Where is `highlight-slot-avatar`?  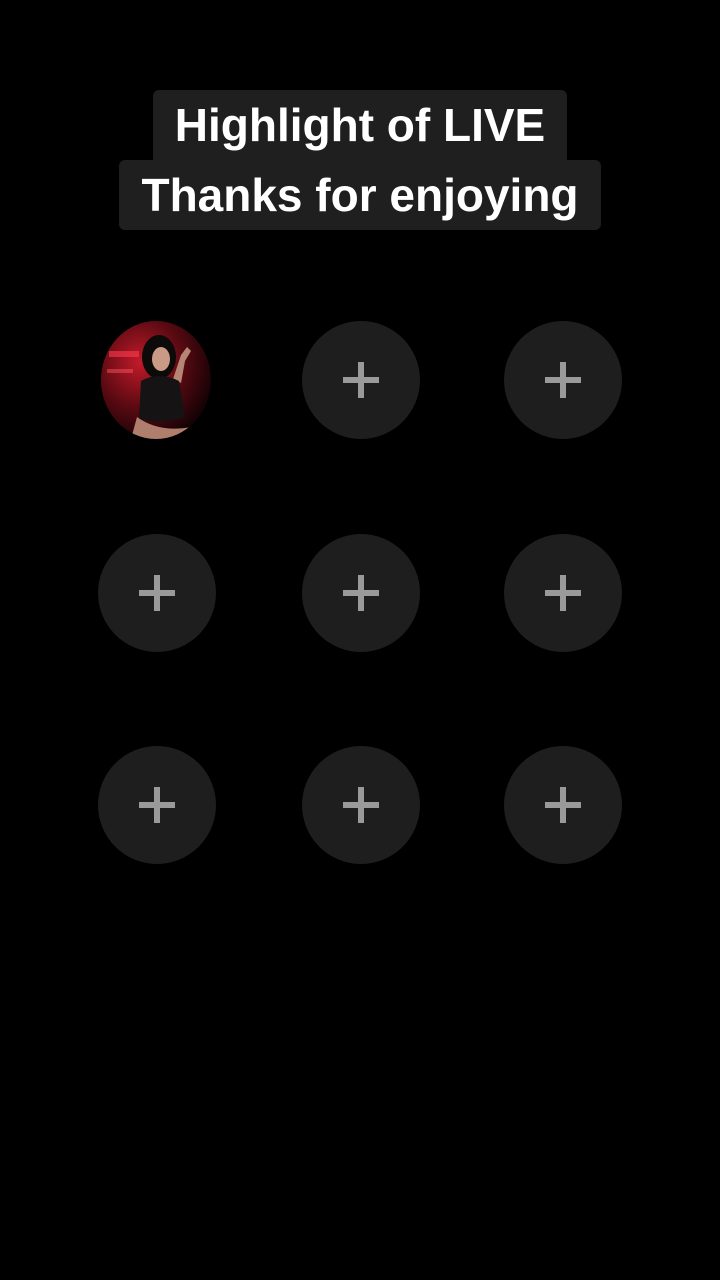 highlight-slot-avatar is located at coordinates (156, 380).